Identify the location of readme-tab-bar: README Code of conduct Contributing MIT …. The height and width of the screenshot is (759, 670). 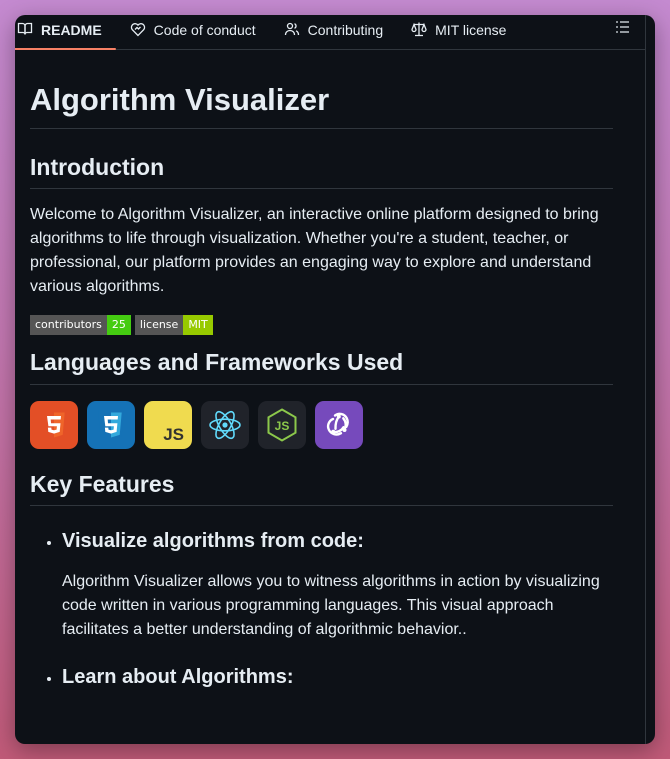
(330, 32).